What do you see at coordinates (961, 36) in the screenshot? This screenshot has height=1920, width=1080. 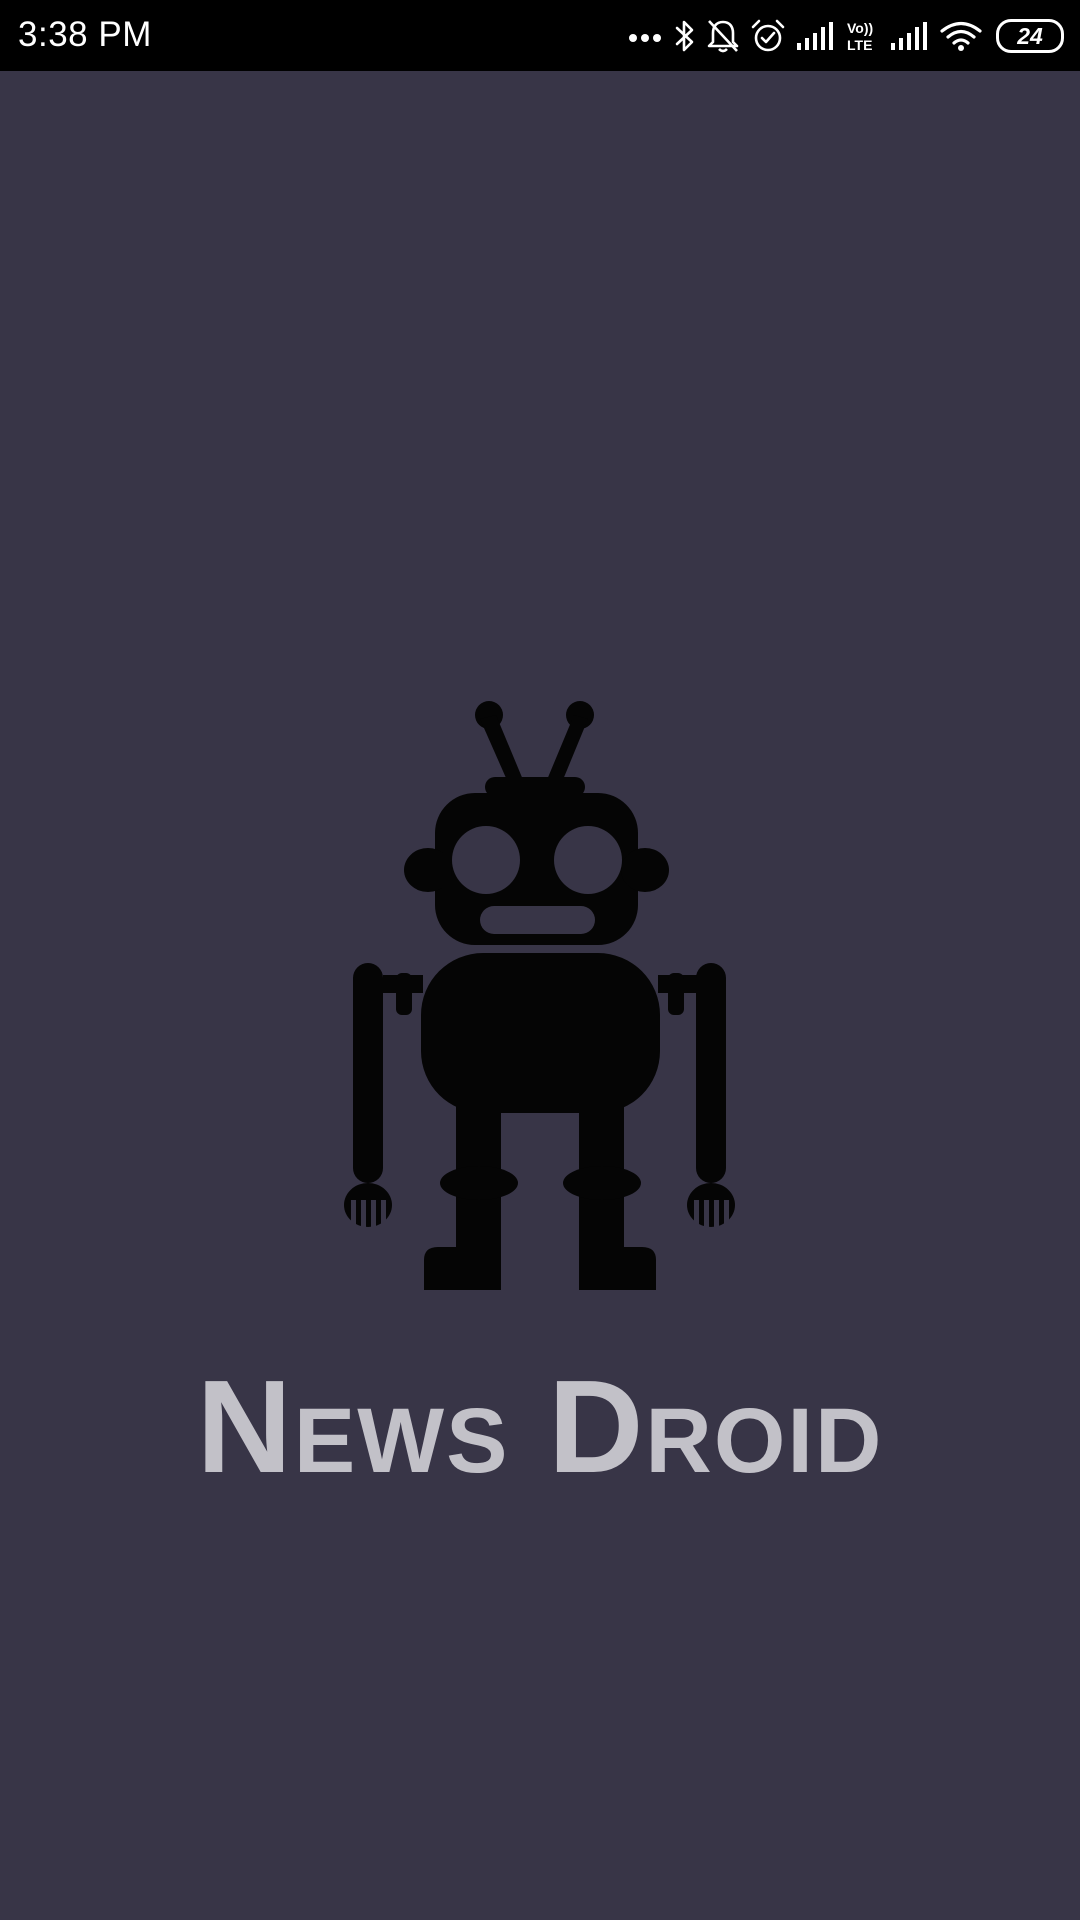 I see `wifi-icon` at bounding box center [961, 36].